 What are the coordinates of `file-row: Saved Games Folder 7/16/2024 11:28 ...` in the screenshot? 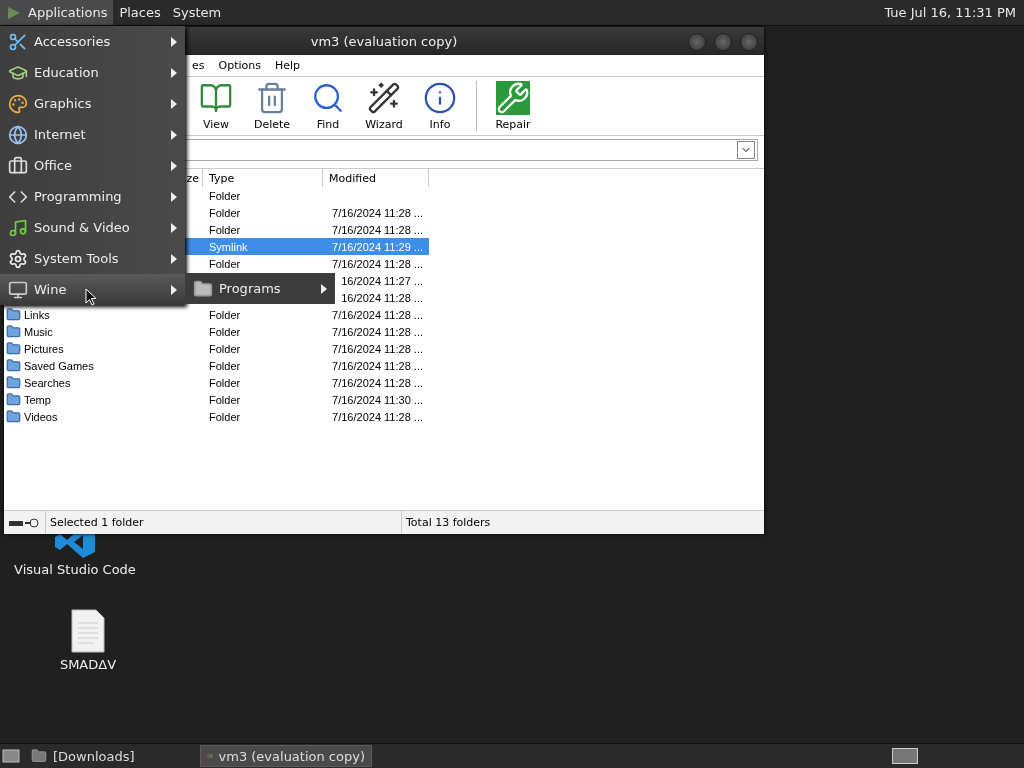 It's located at (216, 365).